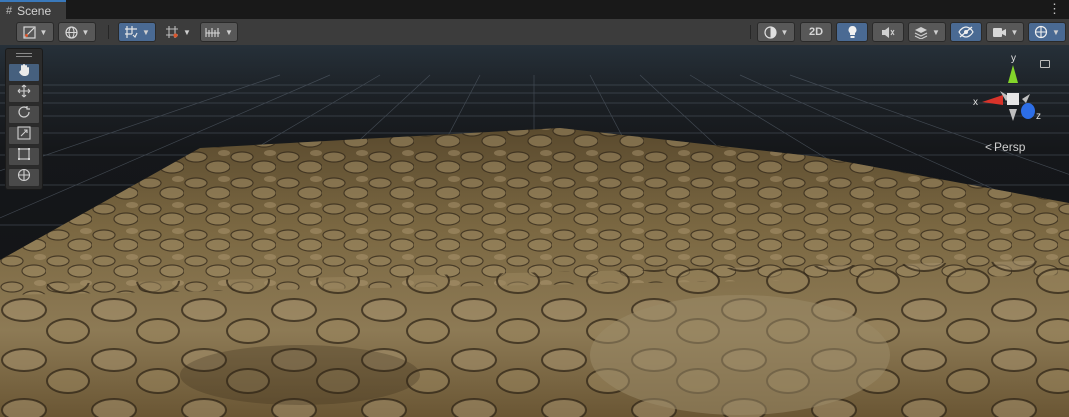 This screenshot has width=1069, height=417. I want to click on gizmos-button: ▼, so click(1047, 32).